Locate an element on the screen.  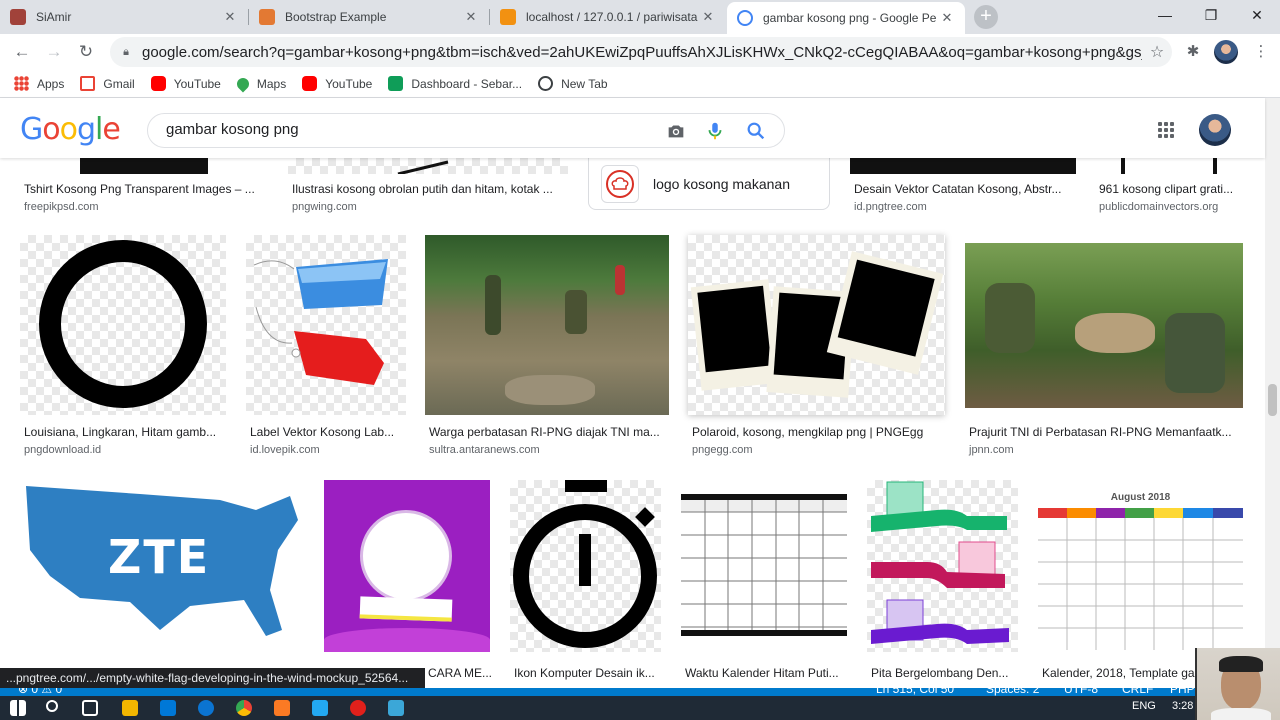
language-mode: PHP is located at coordinates (1182, 689).